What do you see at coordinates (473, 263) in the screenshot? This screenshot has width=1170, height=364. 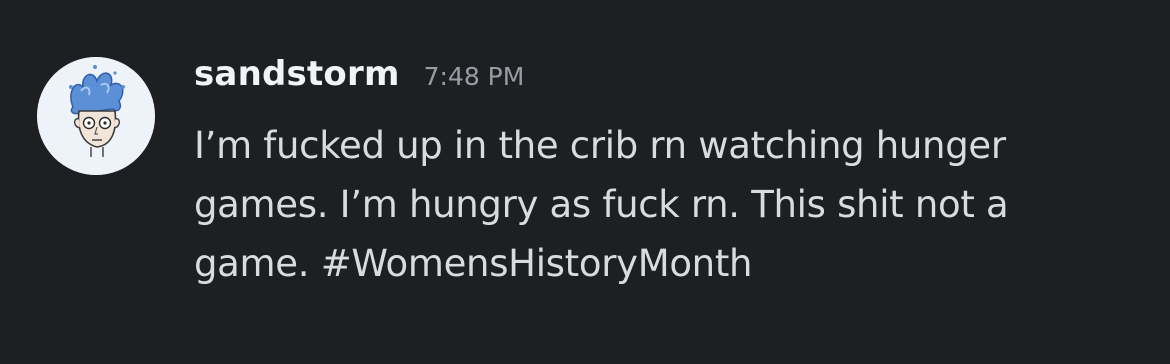 I see `message-line: game. #WomensHistoryMonth` at bounding box center [473, 263].